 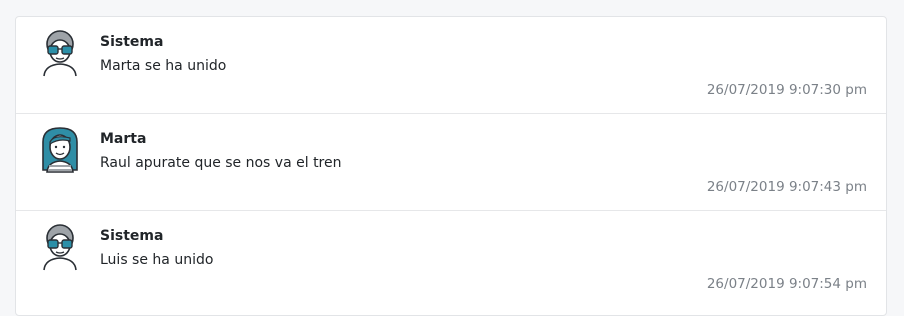 What do you see at coordinates (60, 150) in the screenshot?
I see `marta-avatar-icon` at bounding box center [60, 150].